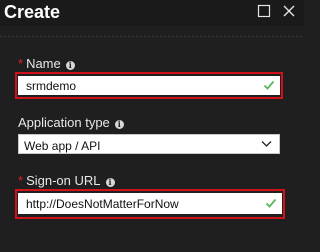  Describe the element at coordinates (149, 144) in the screenshot. I see `application-type-select: Web app / API` at that location.